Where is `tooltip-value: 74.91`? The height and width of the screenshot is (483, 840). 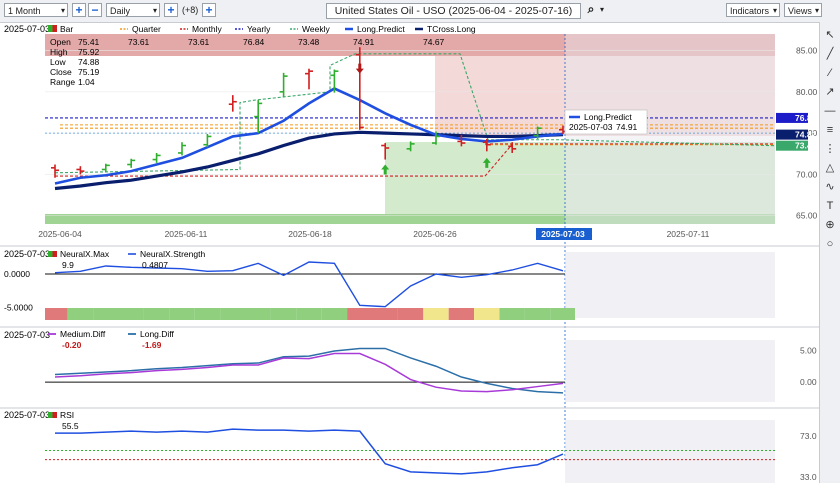
tooltip-value: 74.91 is located at coordinates (627, 127).